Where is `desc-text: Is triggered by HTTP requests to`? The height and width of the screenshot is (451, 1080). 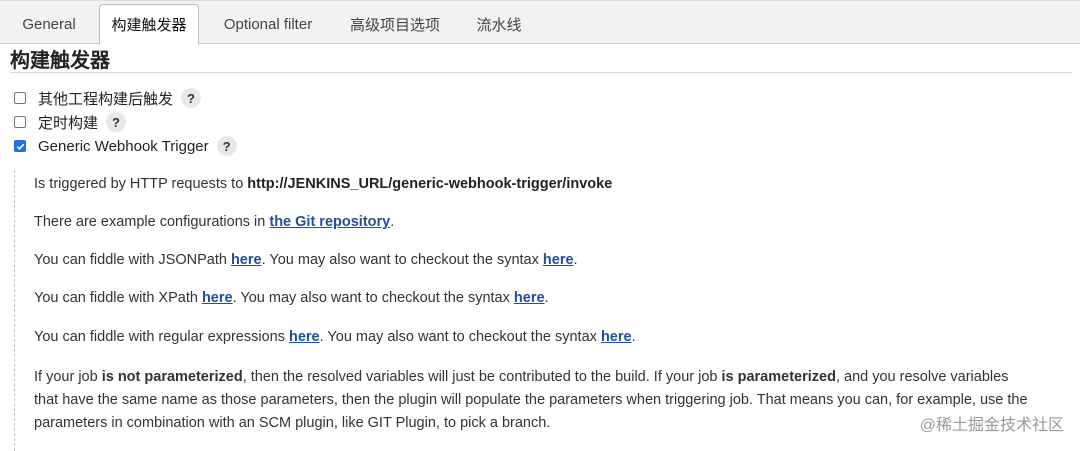 desc-text: Is triggered by HTTP requests to is located at coordinates (141, 184).